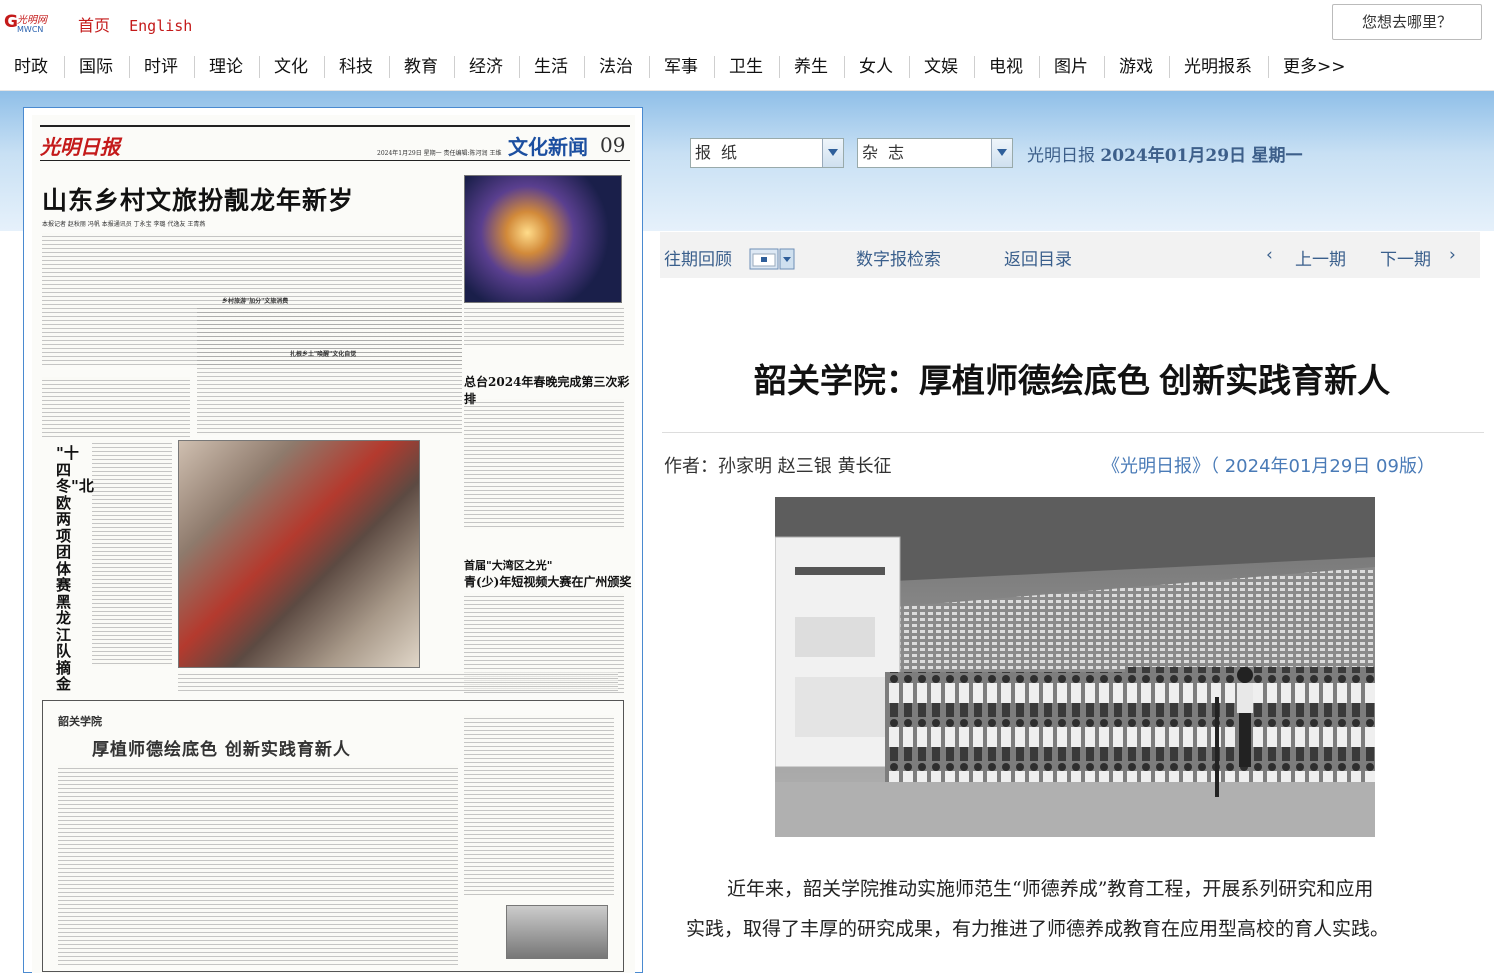 Image resolution: width=1494 pixels, height=973 pixels. What do you see at coordinates (1268, 466) in the screenshot?
I see `article-source: 《光明日报》（ 2024年01月29日 09版）` at bounding box center [1268, 466].